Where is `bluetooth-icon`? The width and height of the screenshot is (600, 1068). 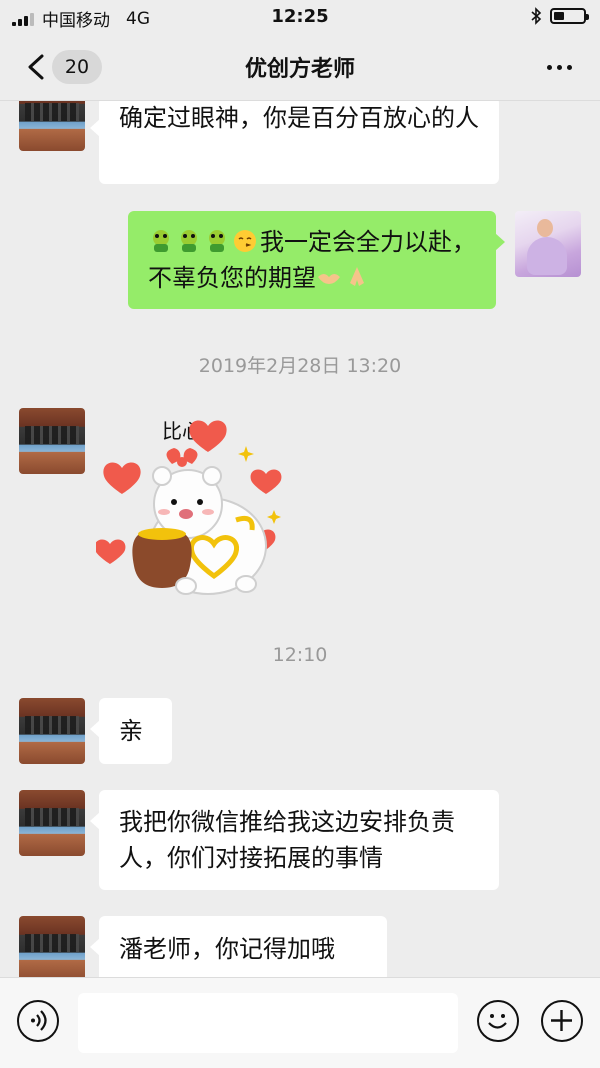 bluetooth-icon is located at coordinates (536, 16).